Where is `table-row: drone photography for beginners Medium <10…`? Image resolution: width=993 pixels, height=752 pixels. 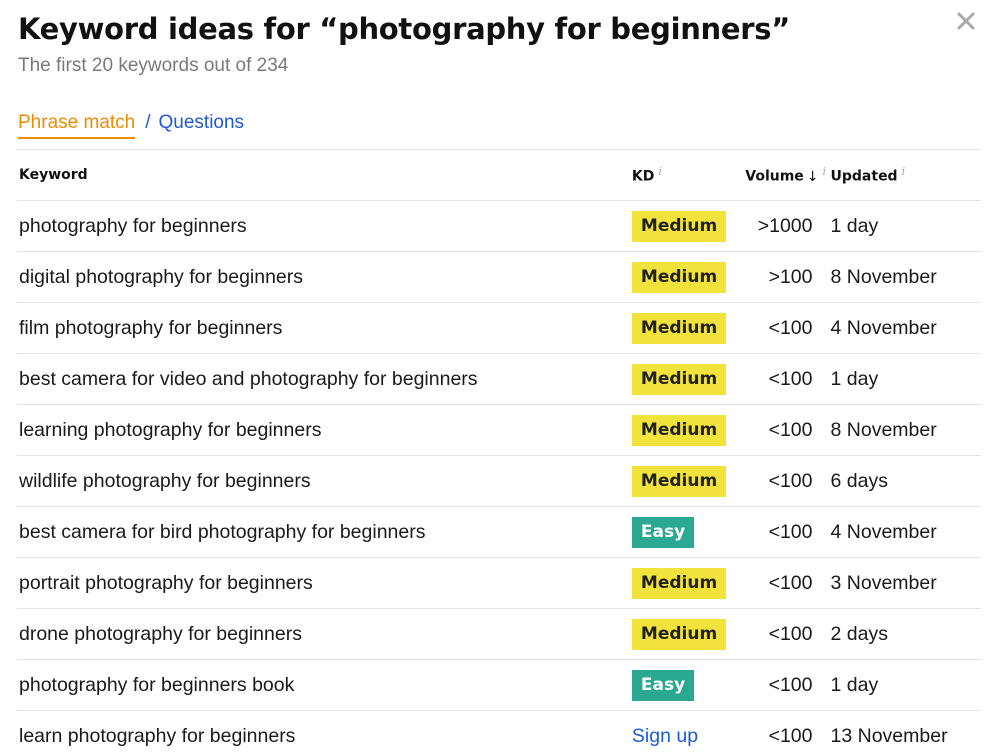 table-row: drone photography for beginners Medium <10… is located at coordinates (499, 634).